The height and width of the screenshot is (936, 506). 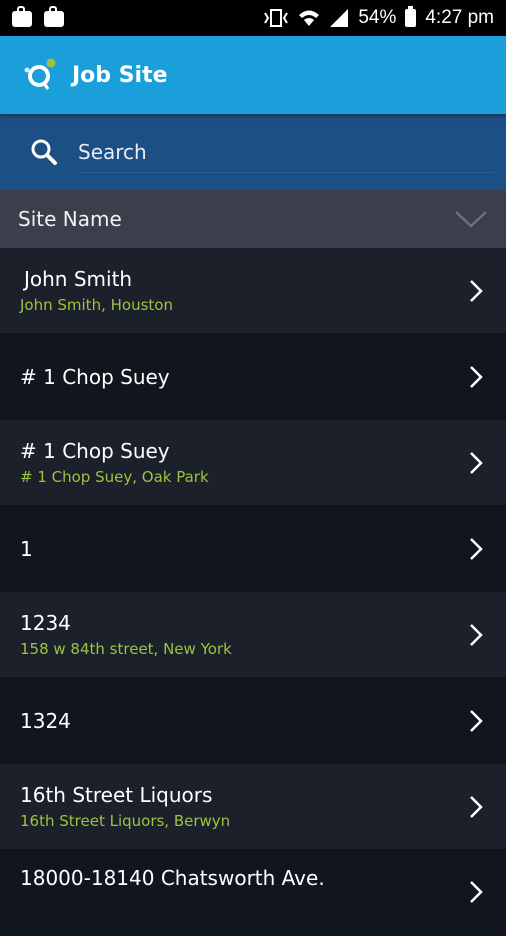 What do you see at coordinates (120, 75) in the screenshot?
I see `page-title: Job Site` at bounding box center [120, 75].